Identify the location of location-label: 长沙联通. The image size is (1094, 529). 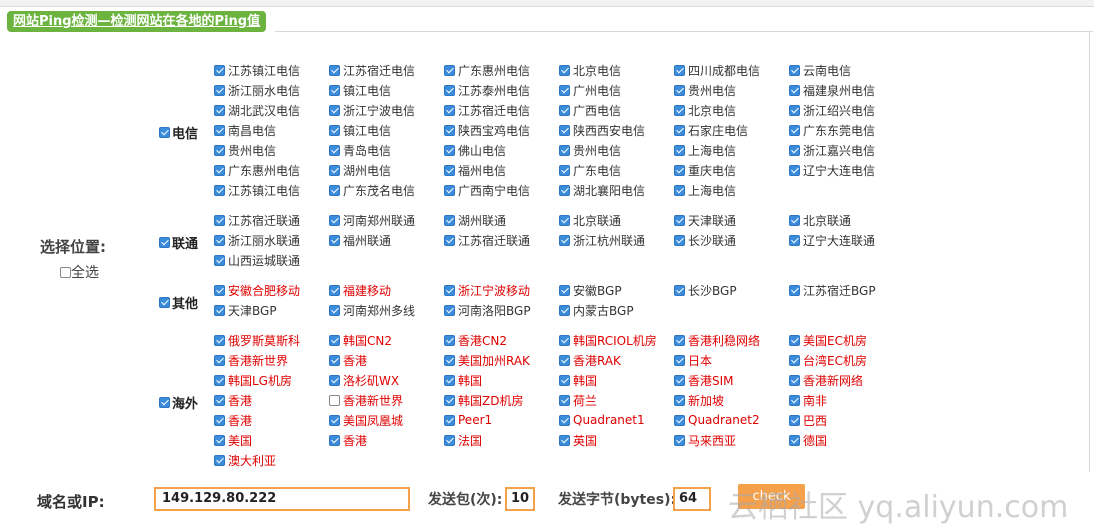
(712, 240).